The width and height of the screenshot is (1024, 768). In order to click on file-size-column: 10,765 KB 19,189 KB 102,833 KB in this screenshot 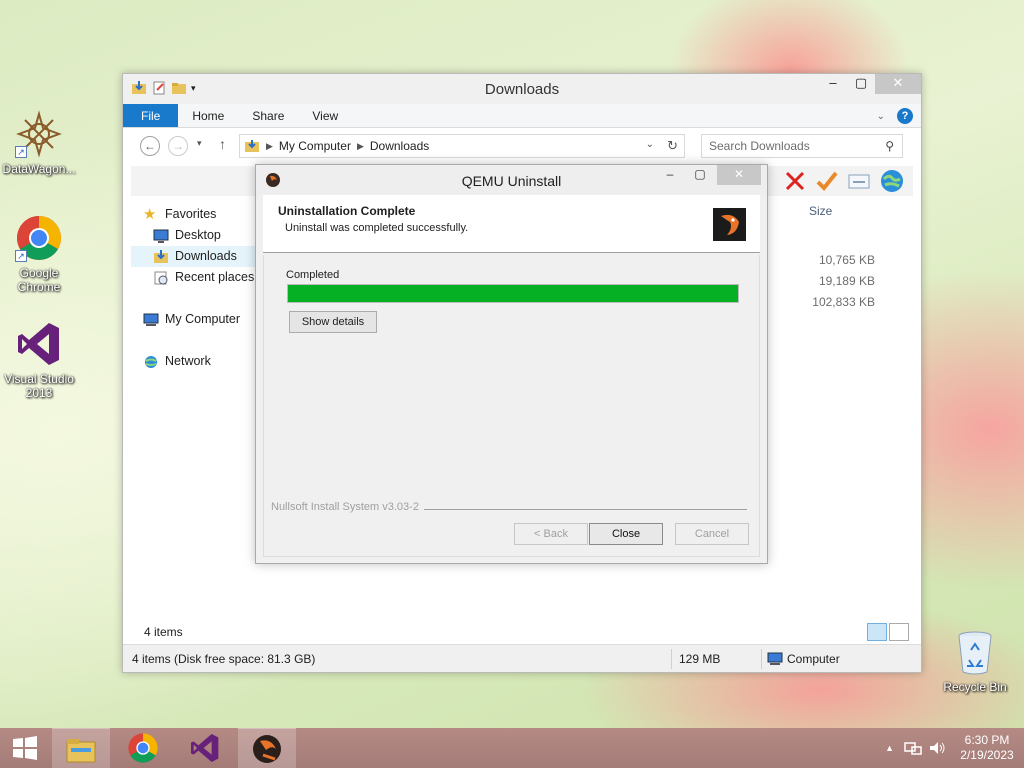, I will do `click(843, 281)`.